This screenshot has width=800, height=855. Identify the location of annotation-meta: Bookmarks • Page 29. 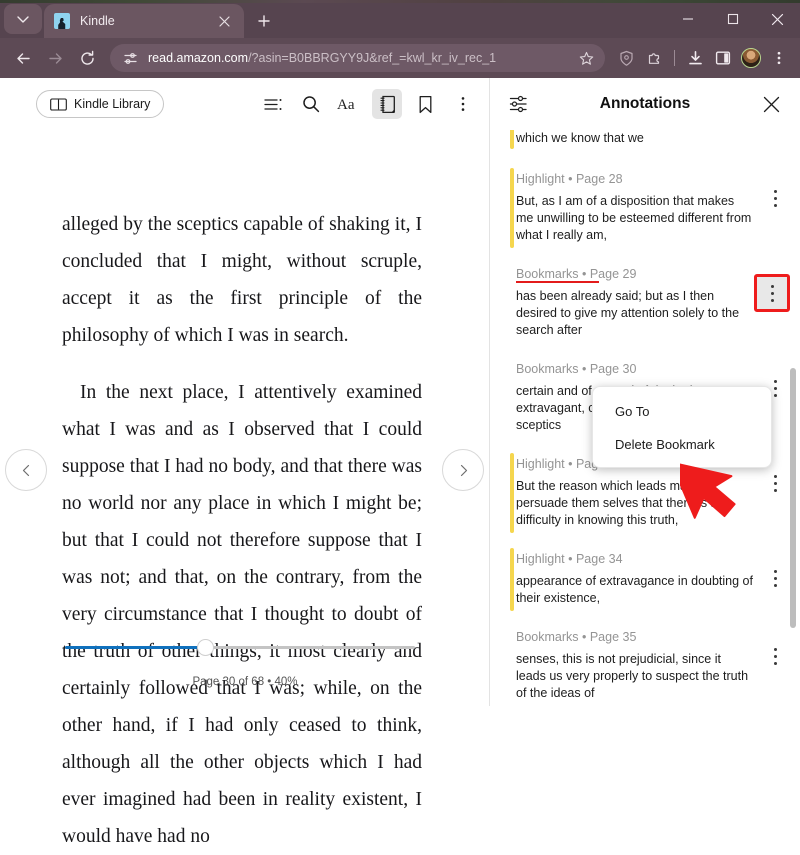
(576, 275).